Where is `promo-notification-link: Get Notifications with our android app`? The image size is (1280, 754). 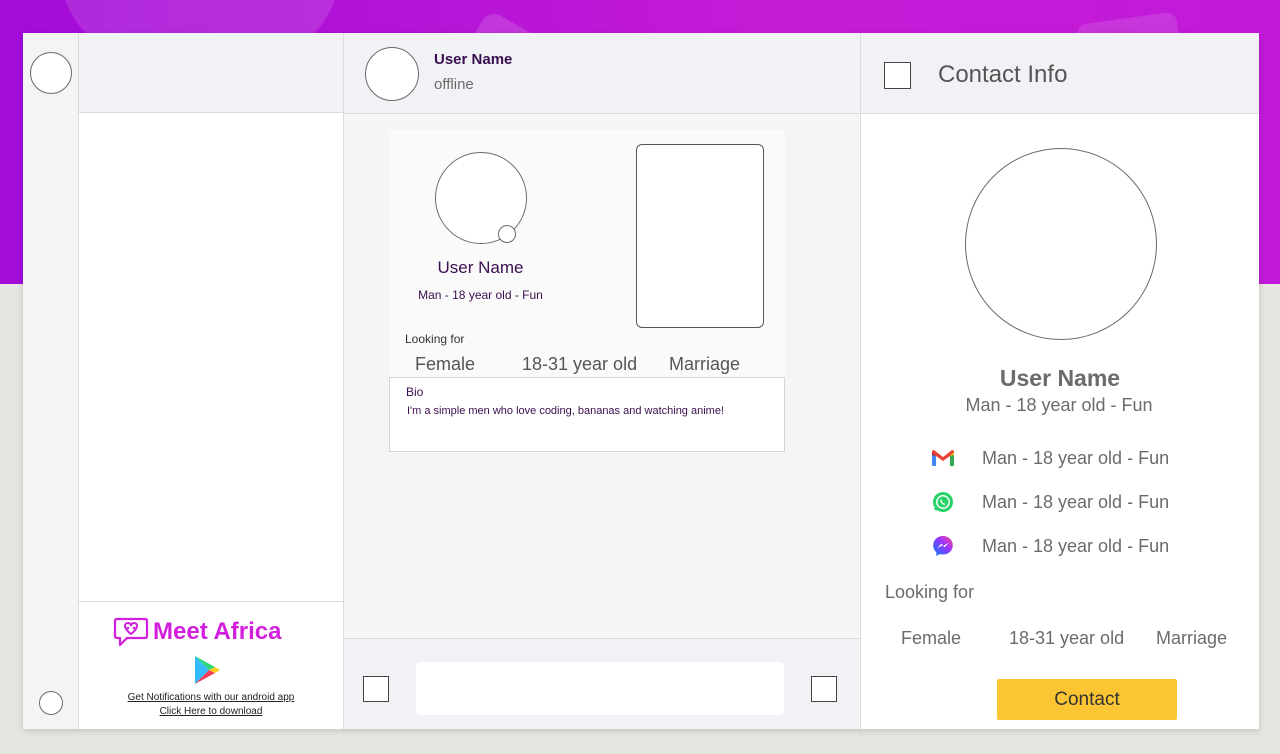 promo-notification-link: Get Notifications with our android app is located at coordinates (211, 697).